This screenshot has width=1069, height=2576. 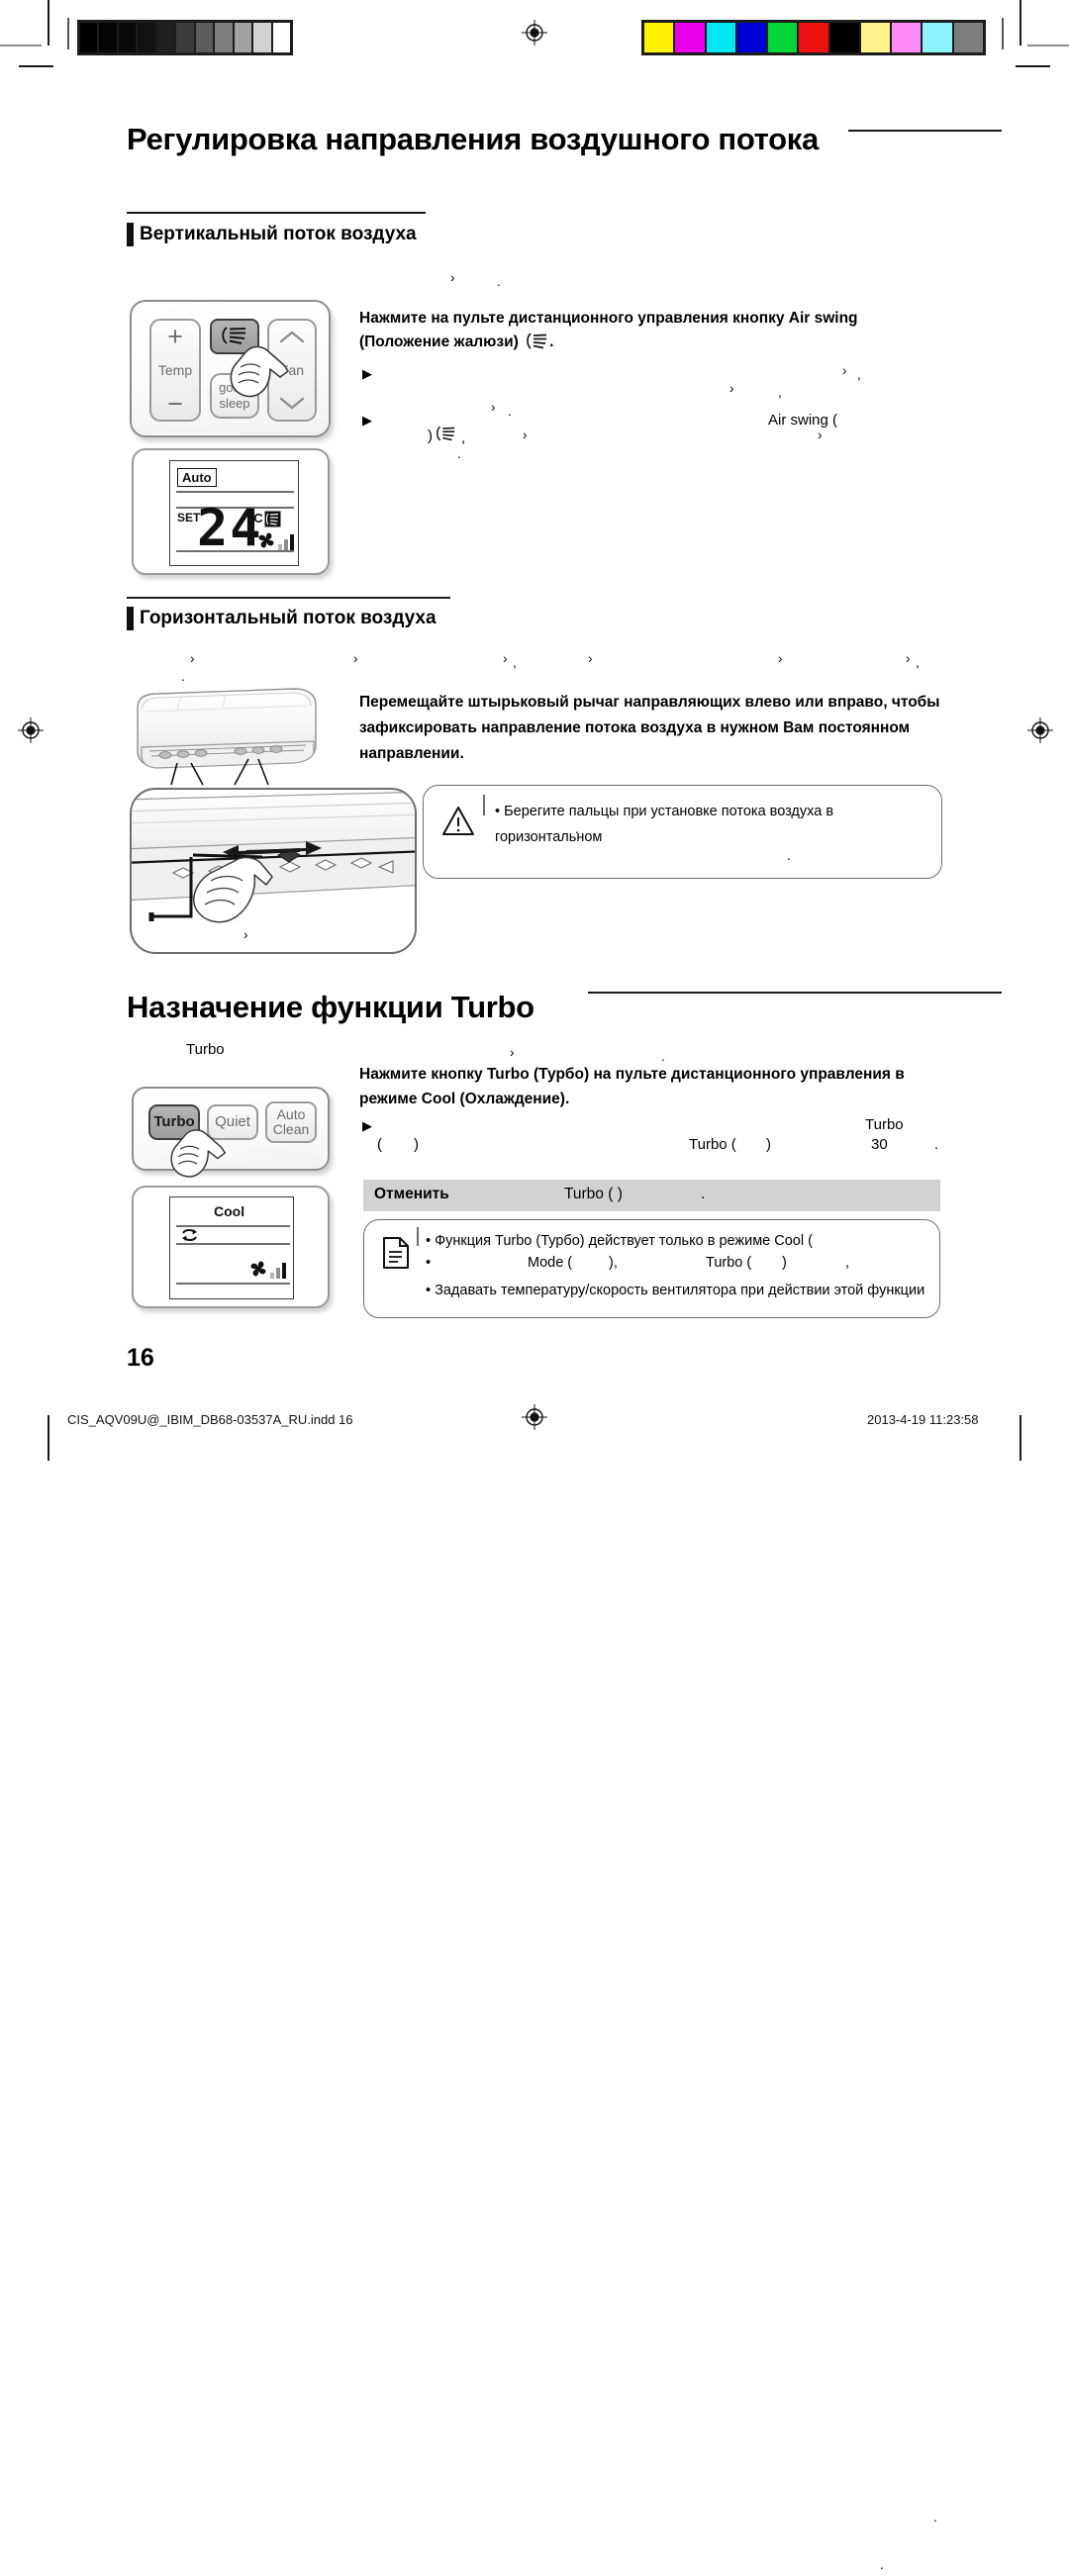 I want to click on crop-mark-tl-vertical, so click(x=48, y=23).